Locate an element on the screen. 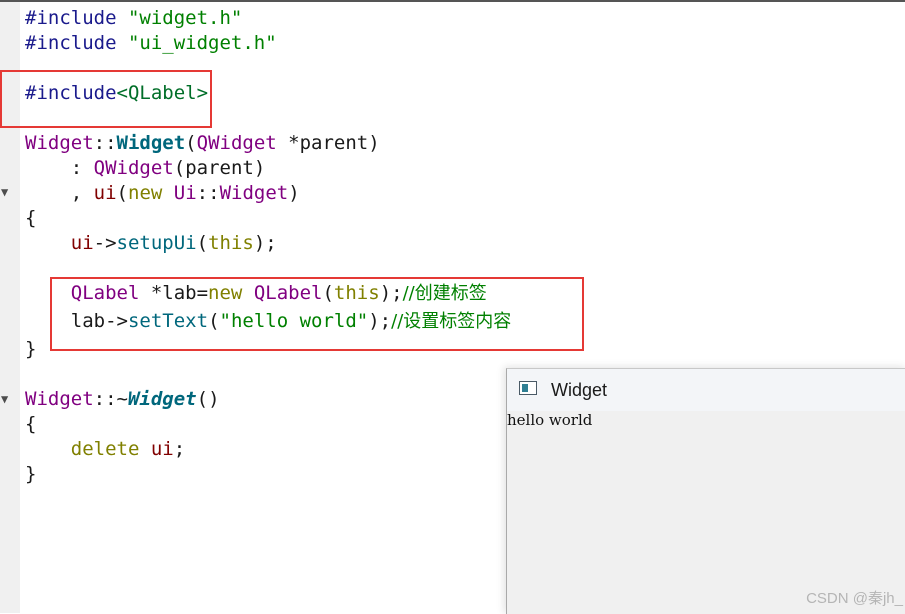 The height and width of the screenshot is (614, 905). param-name: parent is located at coordinates (334, 143).